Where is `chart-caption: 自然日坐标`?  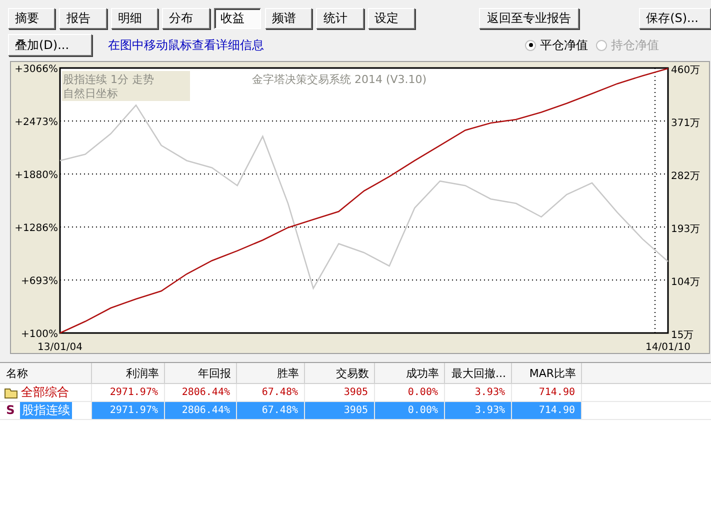 chart-caption: 自然日坐标 is located at coordinates (90, 93).